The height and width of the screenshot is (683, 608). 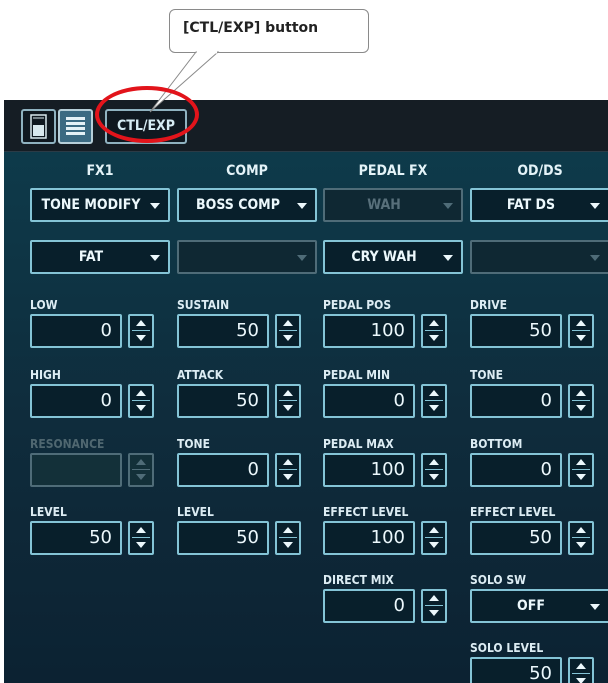 What do you see at coordinates (141, 401) in the screenshot?
I see `high-stepper` at bounding box center [141, 401].